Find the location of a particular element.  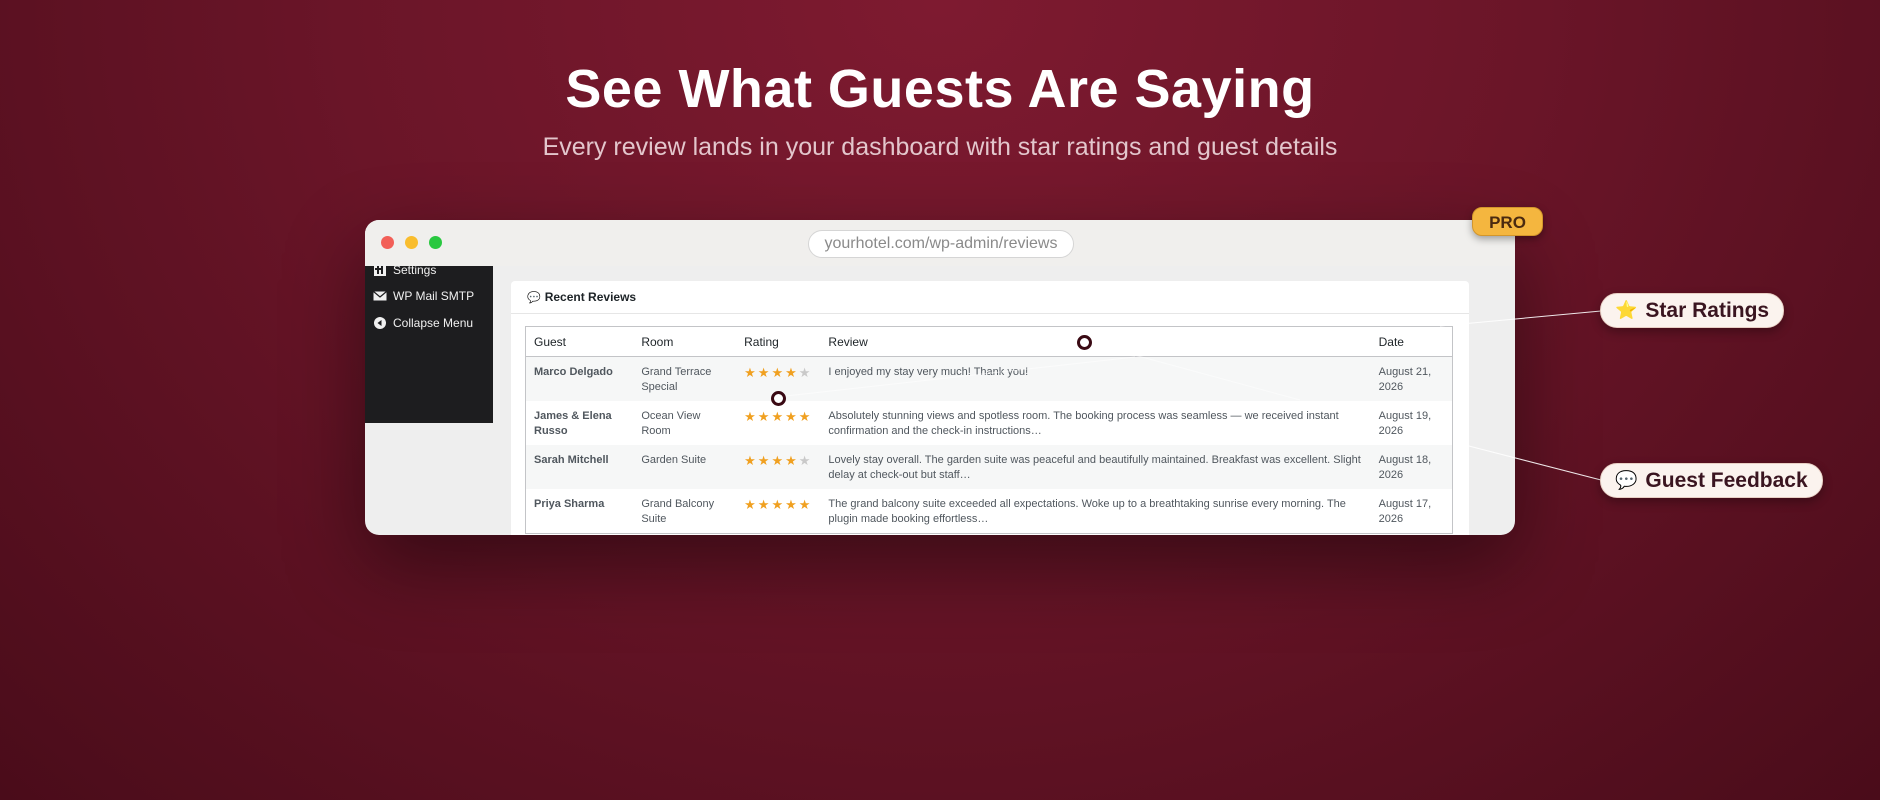

speech-bubble-icon: 💬 is located at coordinates (1626, 480).